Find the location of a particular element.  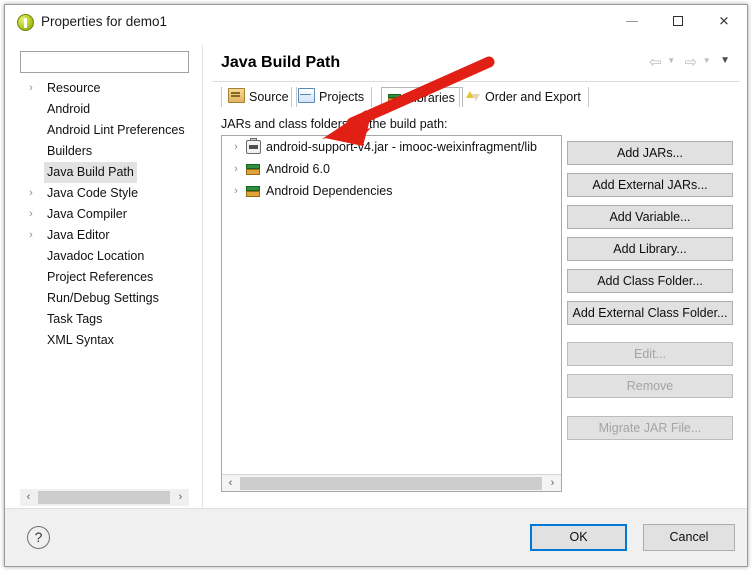

eclipse-properties-icon is located at coordinates (25, 22).